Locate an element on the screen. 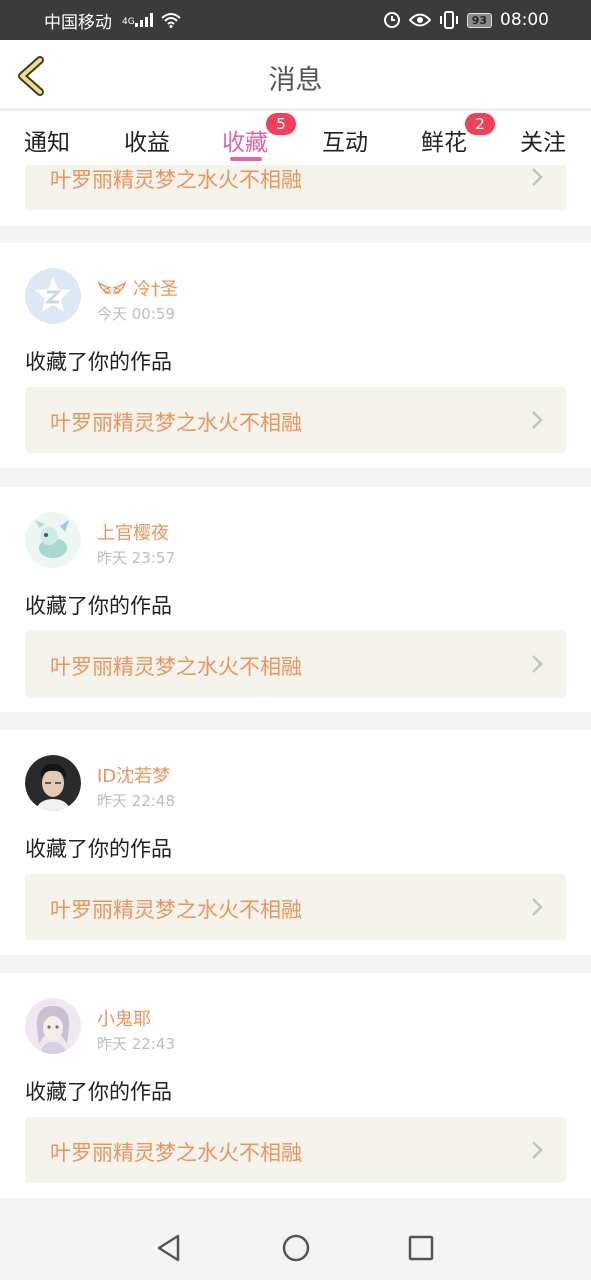 The height and width of the screenshot is (1280, 591). header: 消息 is located at coordinates (295, 75).